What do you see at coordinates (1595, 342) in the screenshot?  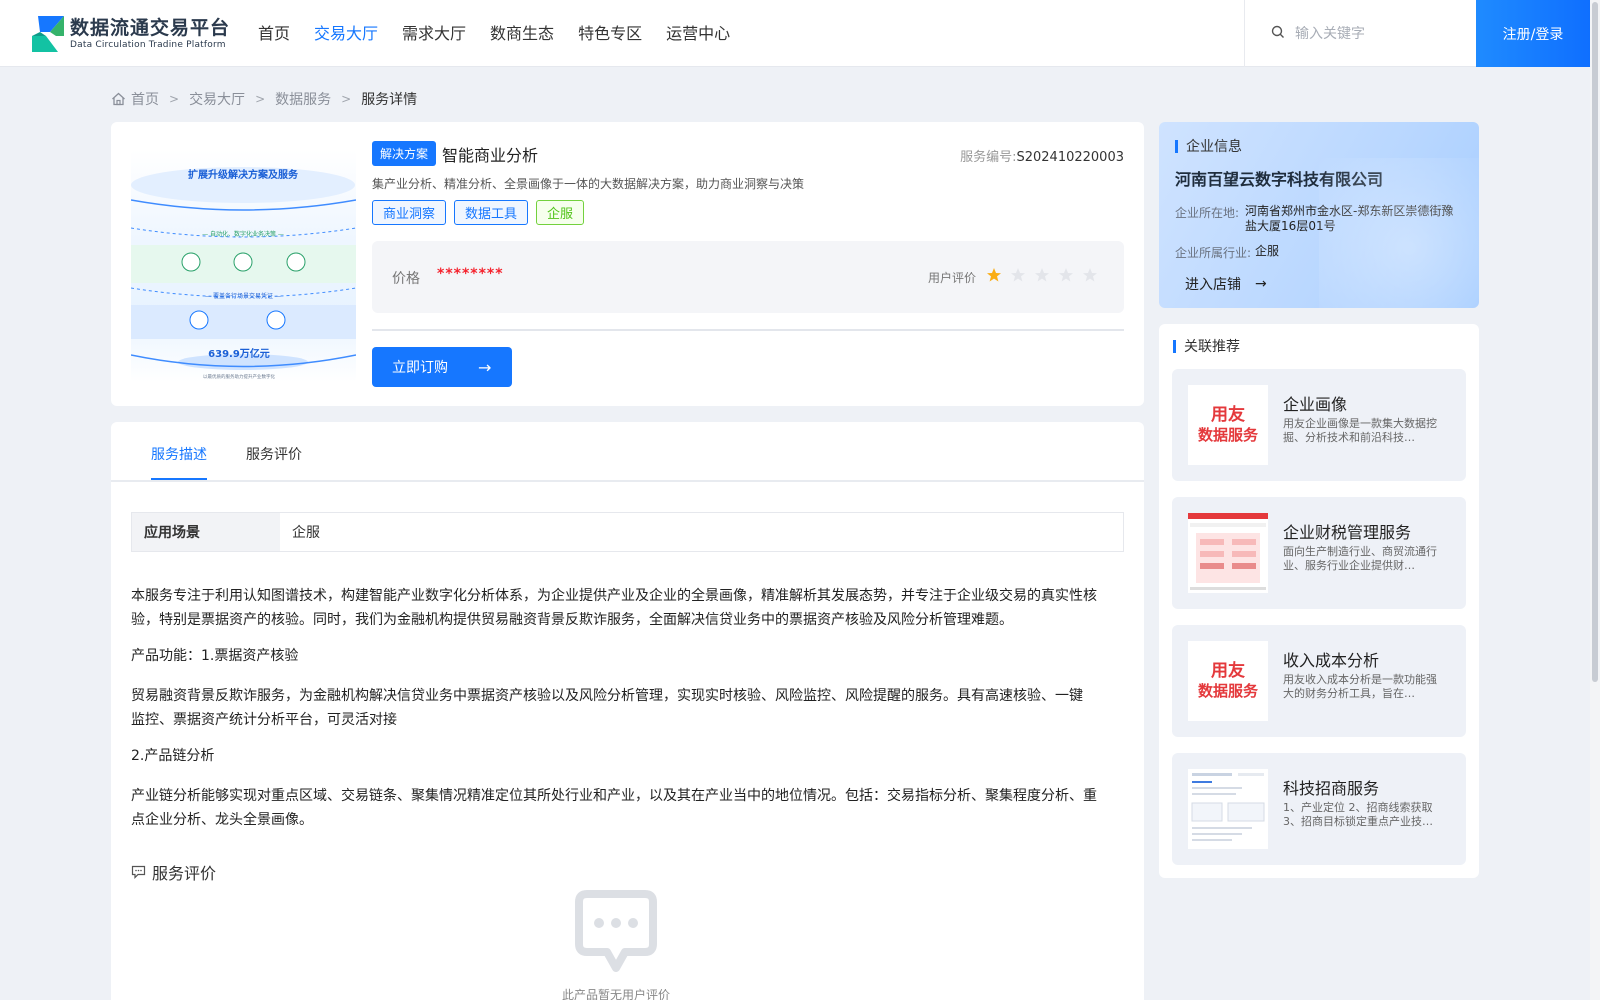 I see `scrollbar-thumb` at bounding box center [1595, 342].